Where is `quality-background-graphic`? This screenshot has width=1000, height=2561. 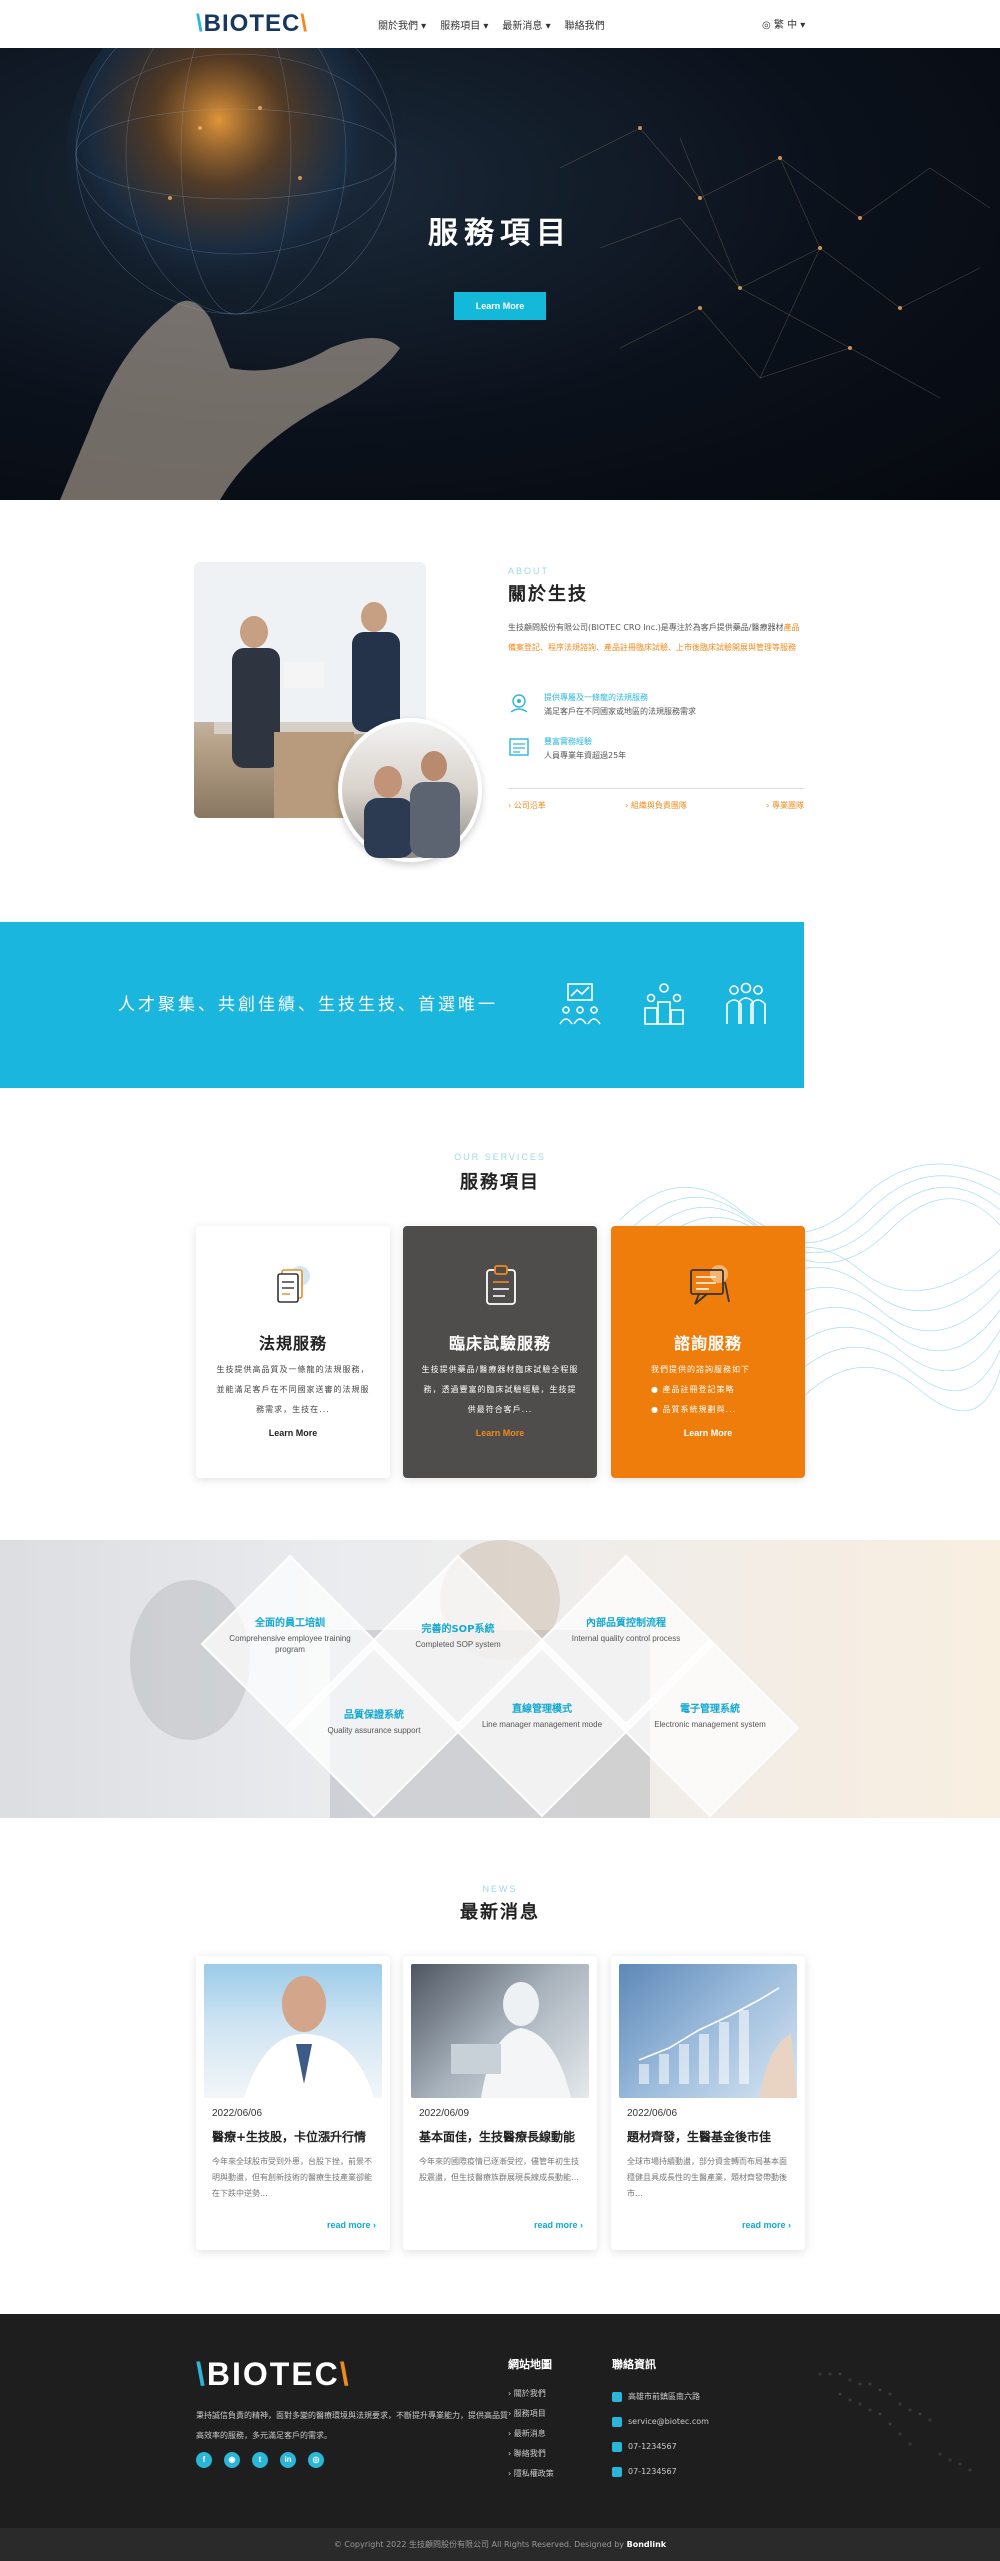
quality-background-graphic is located at coordinates (500, 1679).